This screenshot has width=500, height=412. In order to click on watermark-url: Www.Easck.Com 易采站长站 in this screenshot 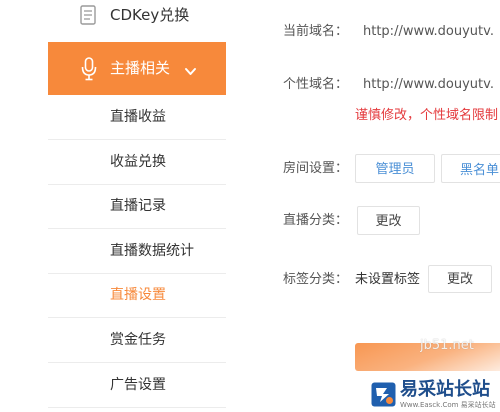, I will do `click(448, 405)`.